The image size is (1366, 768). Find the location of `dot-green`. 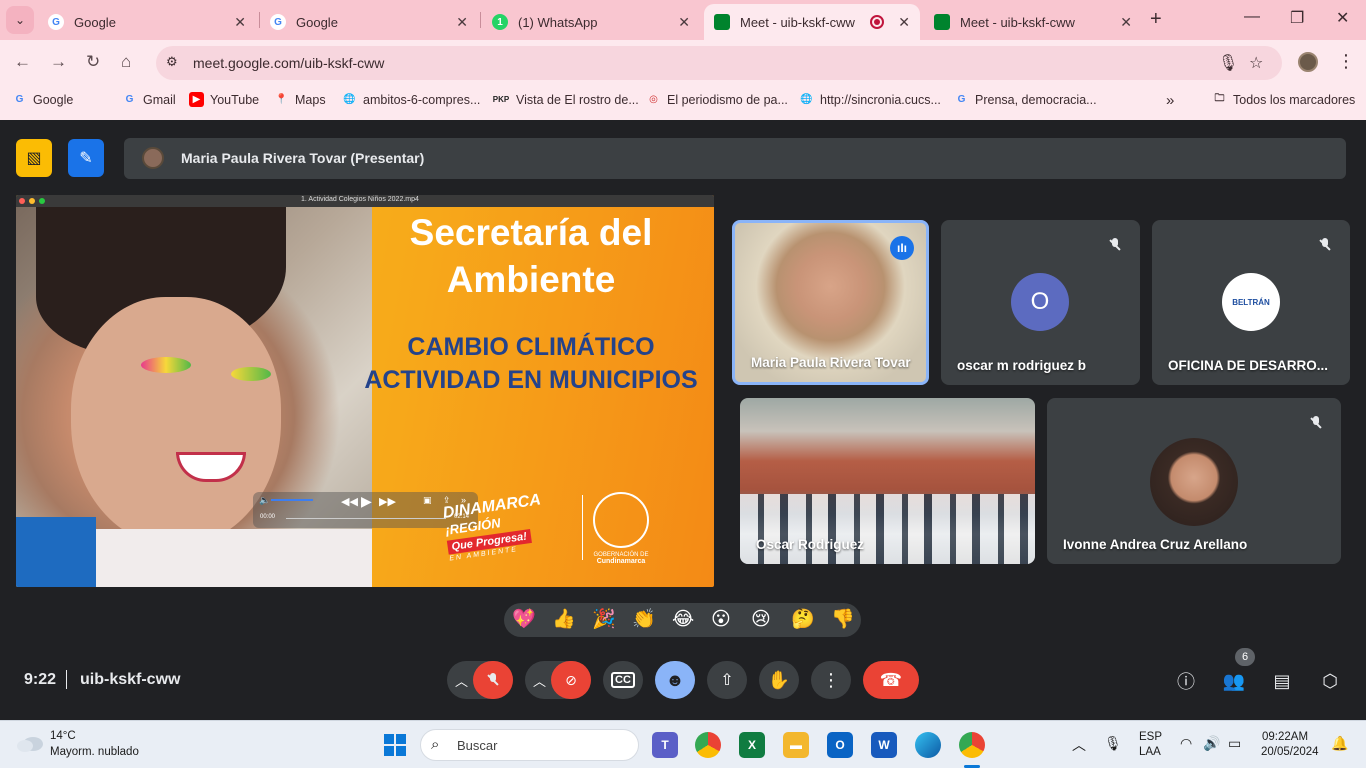

dot-green is located at coordinates (42, 201).